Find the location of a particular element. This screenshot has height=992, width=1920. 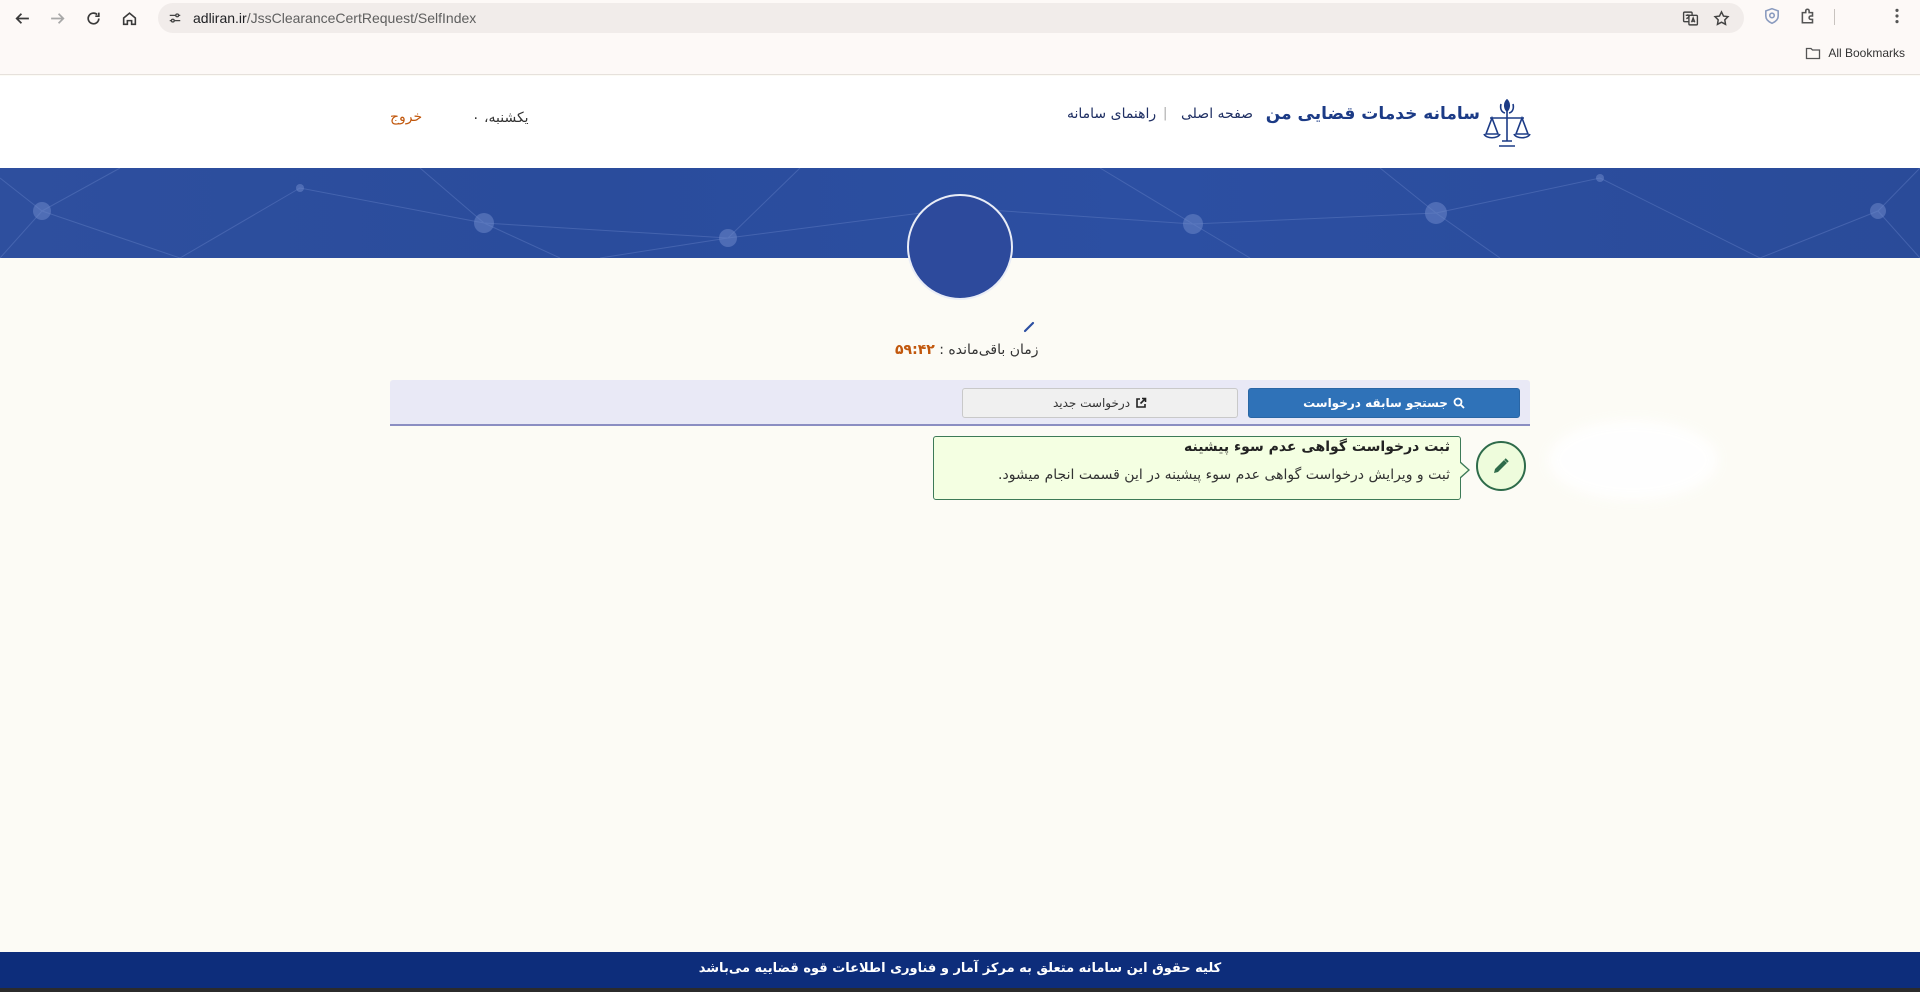

timer-label: زمان باقی‌مانده : is located at coordinates (986, 350).